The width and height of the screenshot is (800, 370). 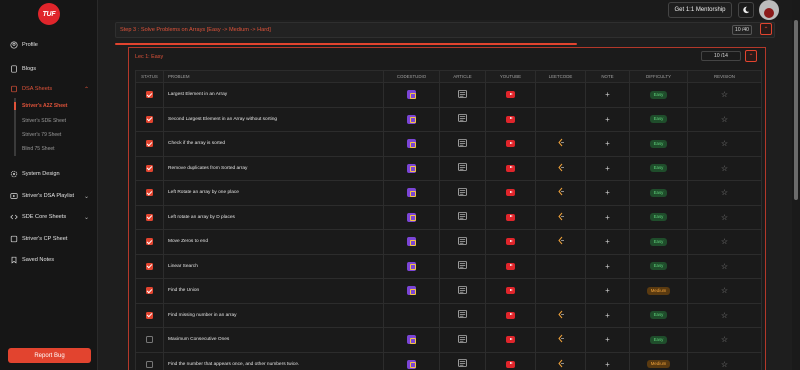 What do you see at coordinates (41, 135) in the screenshot?
I see `sidebar-sub-79: Striver's 79 Sheet` at bounding box center [41, 135].